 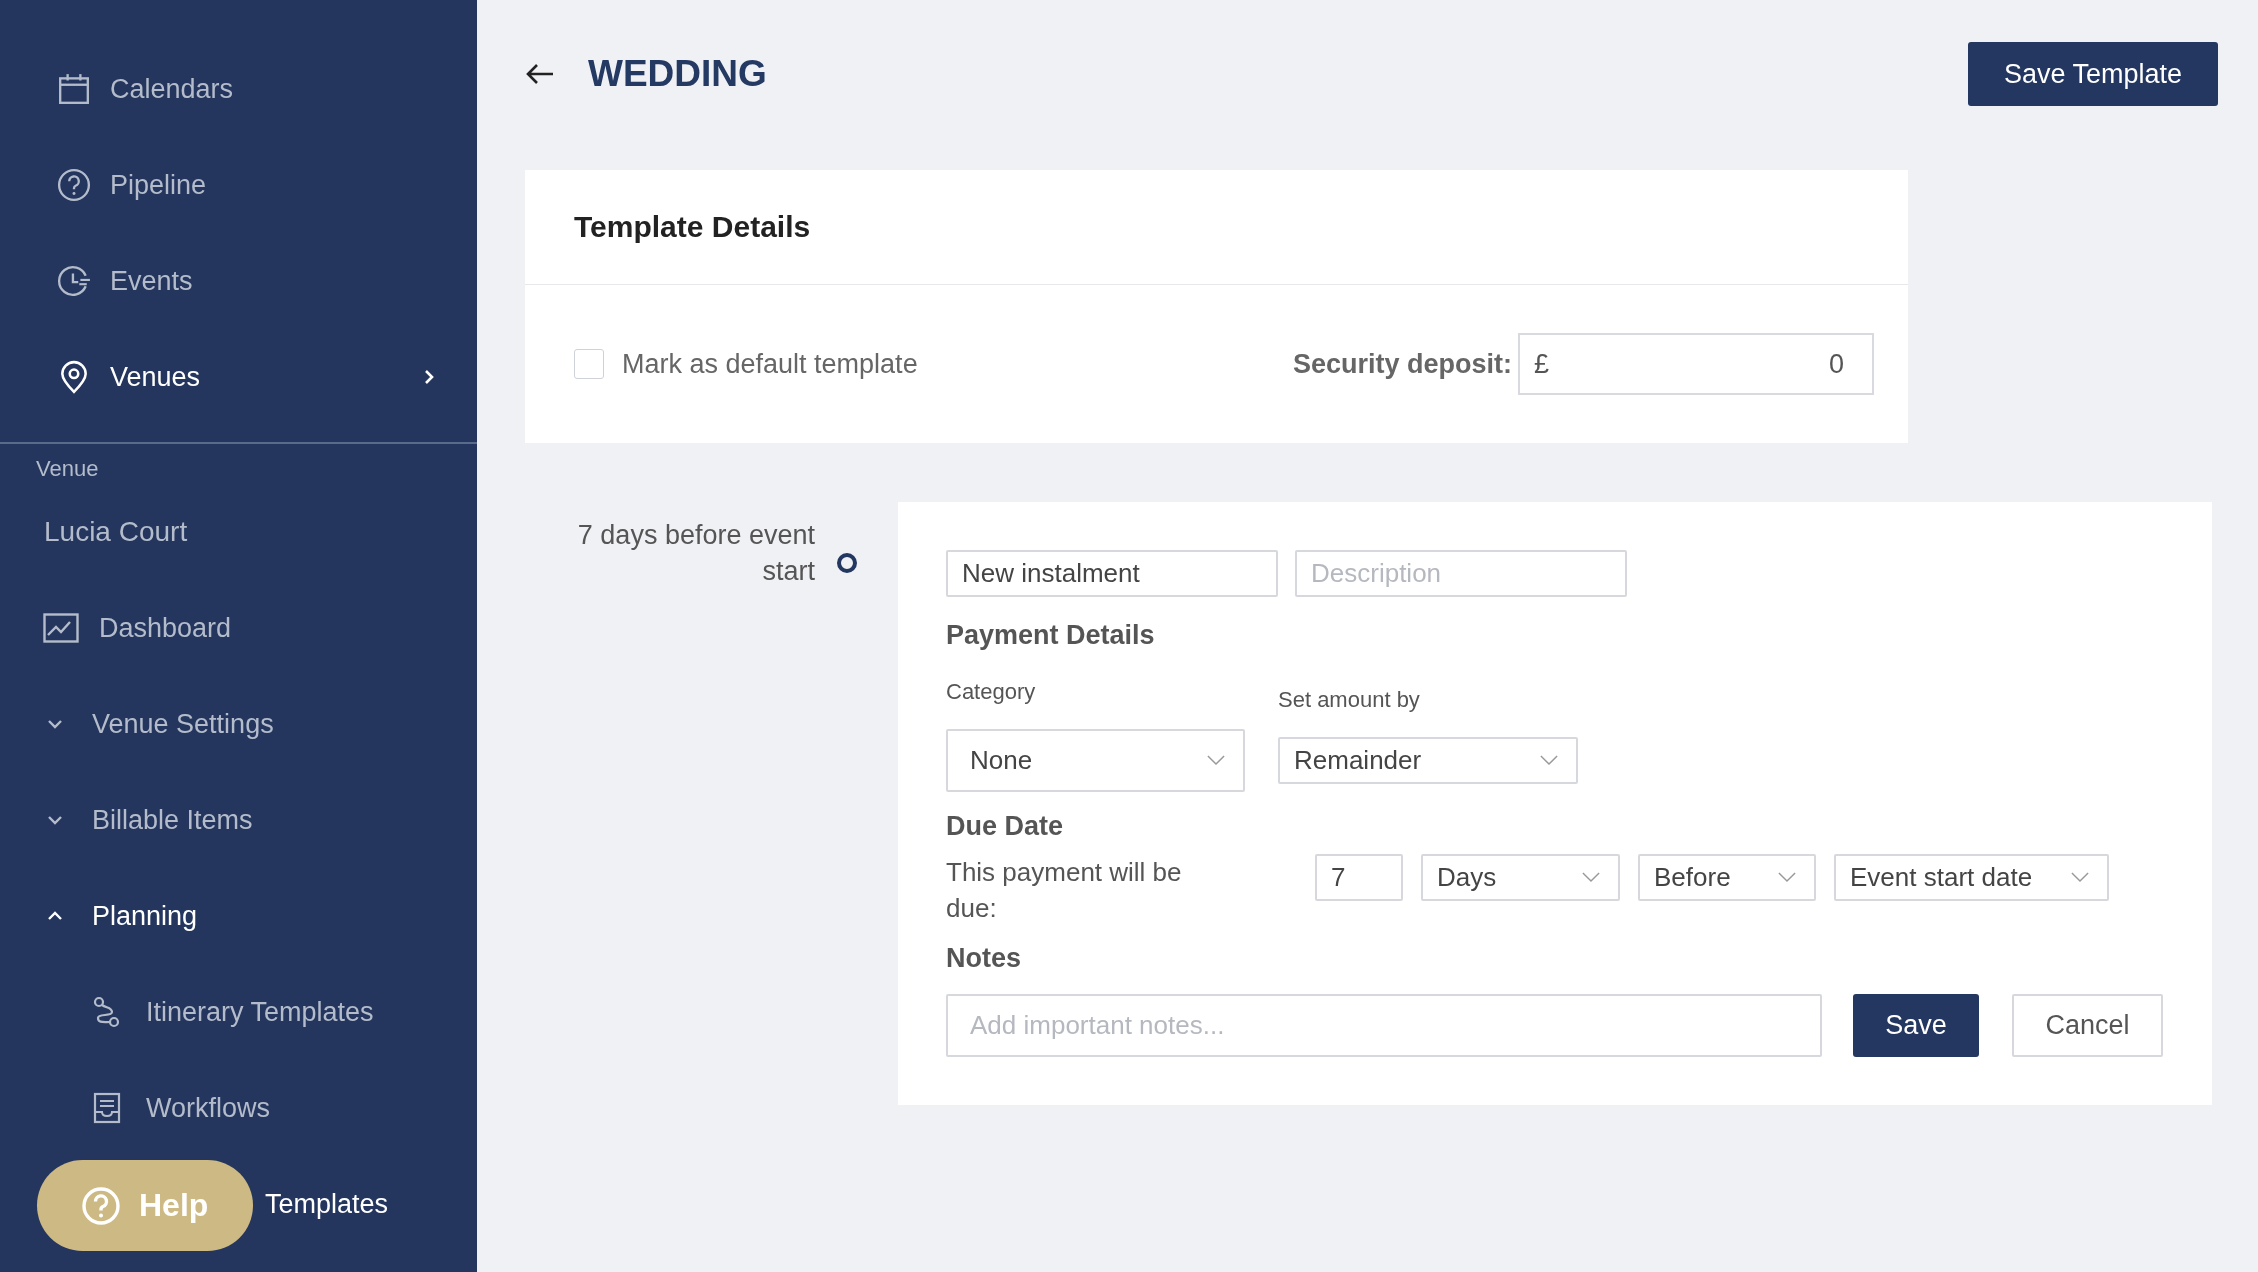 What do you see at coordinates (238, 916) in the screenshot?
I see `sidebar-group: Planning` at bounding box center [238, 916].